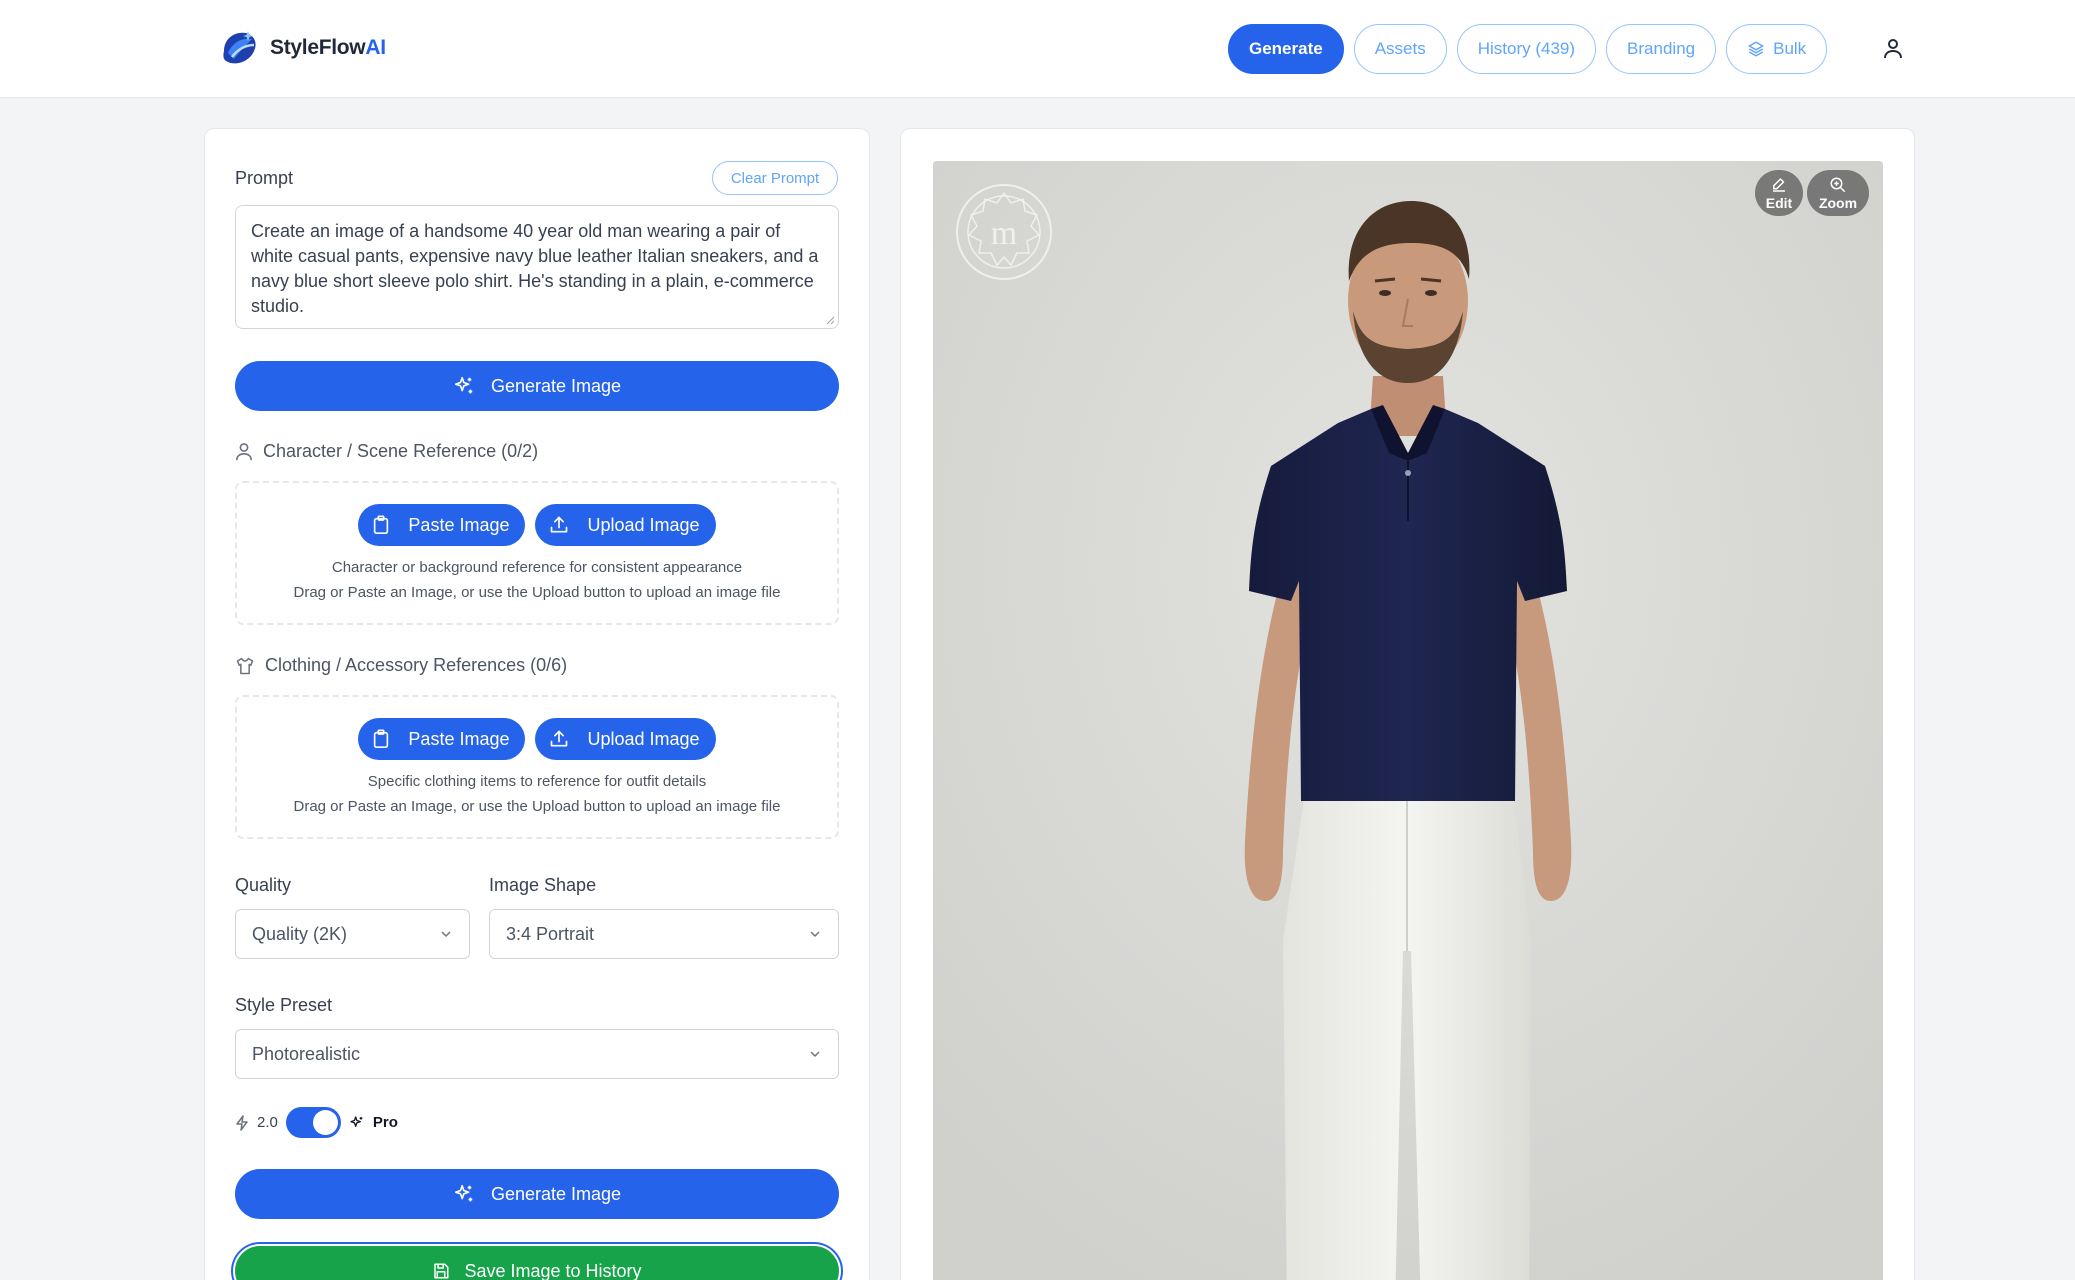 The image size is (2075, 1280). Describe the element at coordinates (543, 885) in the screenshot. I see `image-shape-label: Image Shape` at that location.